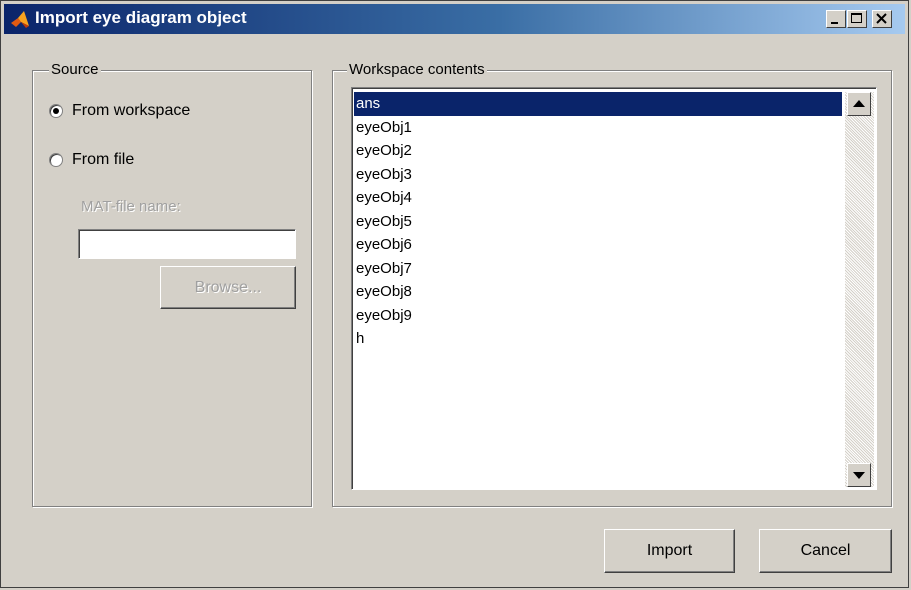 This screenshot has height=590, width=911. I want to click on workspace-contents-legend: Workspace contents, so click(417, 70).